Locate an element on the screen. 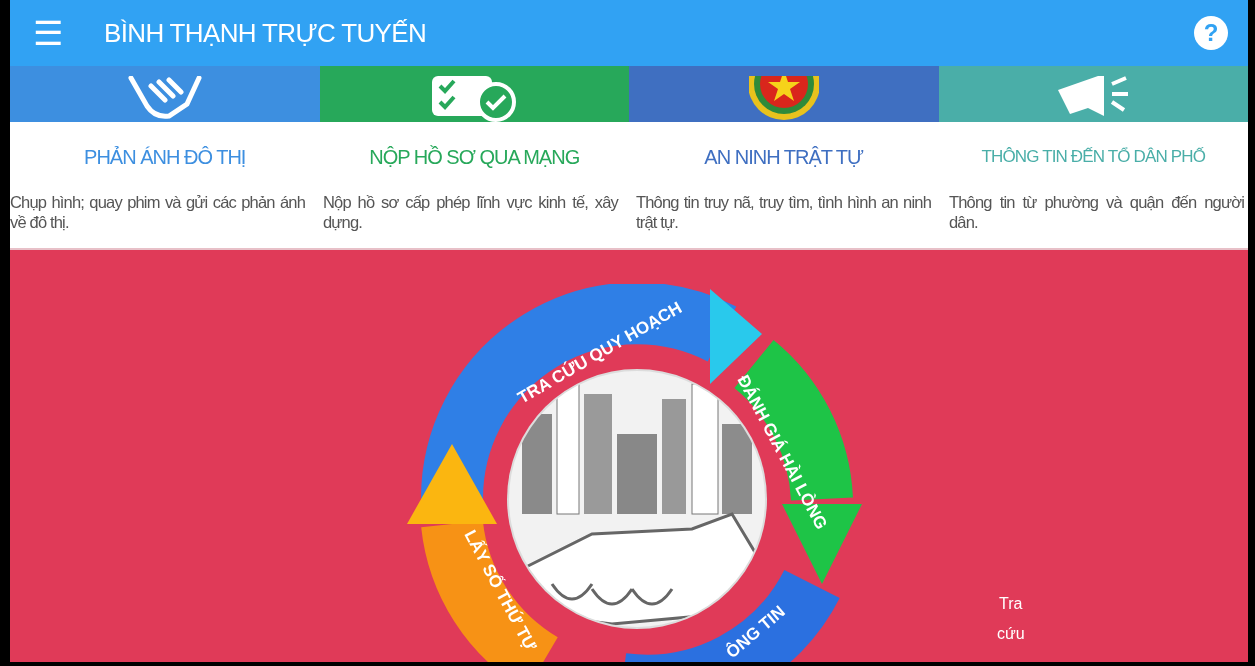 The height and width of the screenshot is (666, 1255). app-title: BÌNH THẠNH TRỰC TUYẾN is located at coordinates (265, 33).